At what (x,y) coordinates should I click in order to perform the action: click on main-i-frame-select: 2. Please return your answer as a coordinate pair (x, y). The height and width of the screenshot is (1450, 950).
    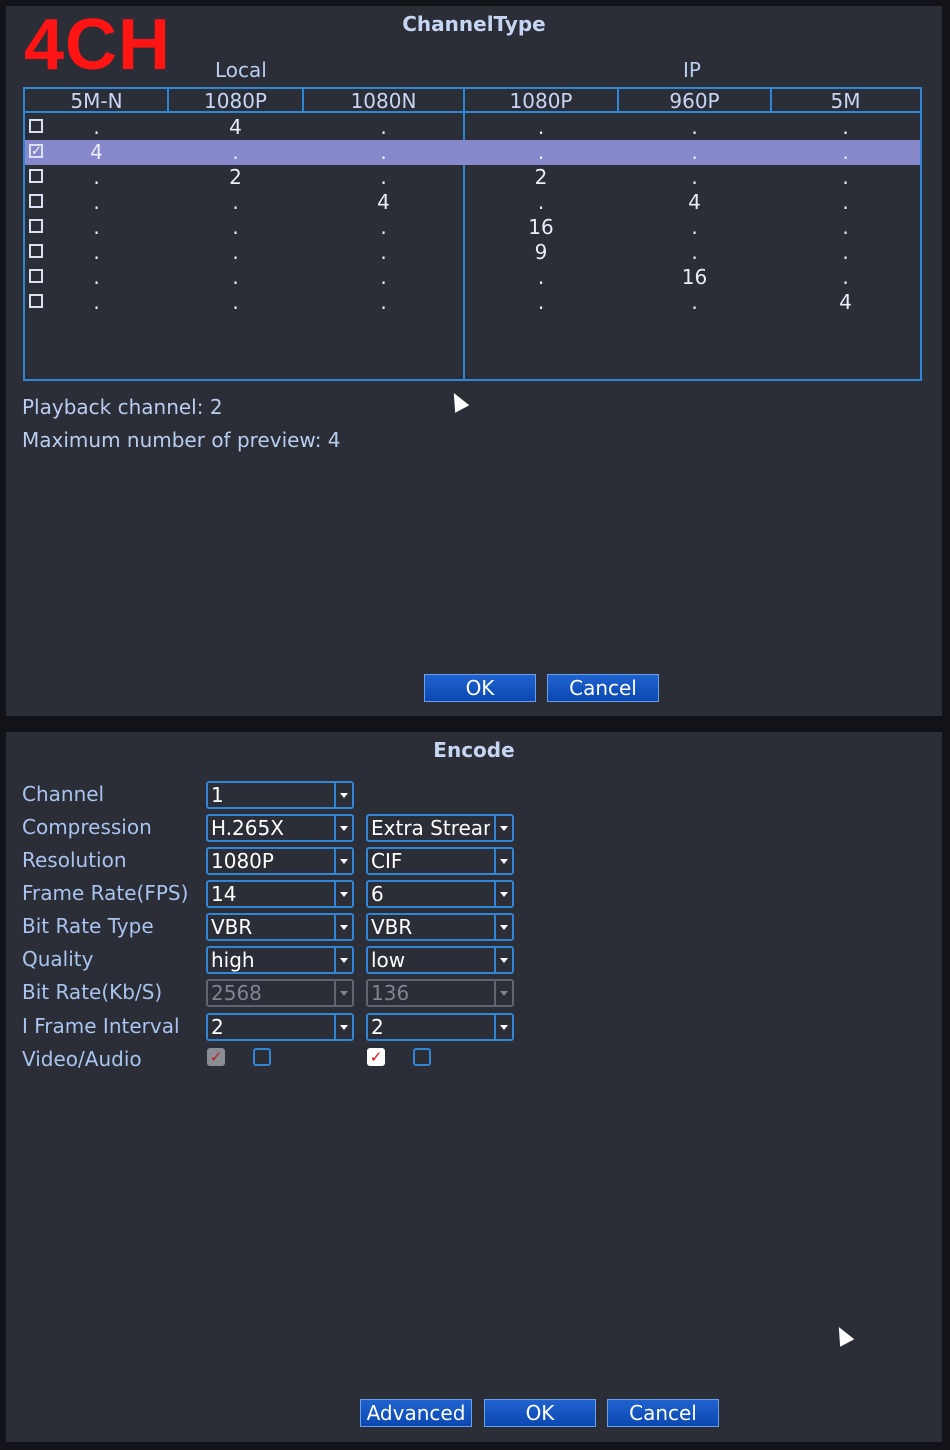
    Looking at the image, I should click on (280, 1027).